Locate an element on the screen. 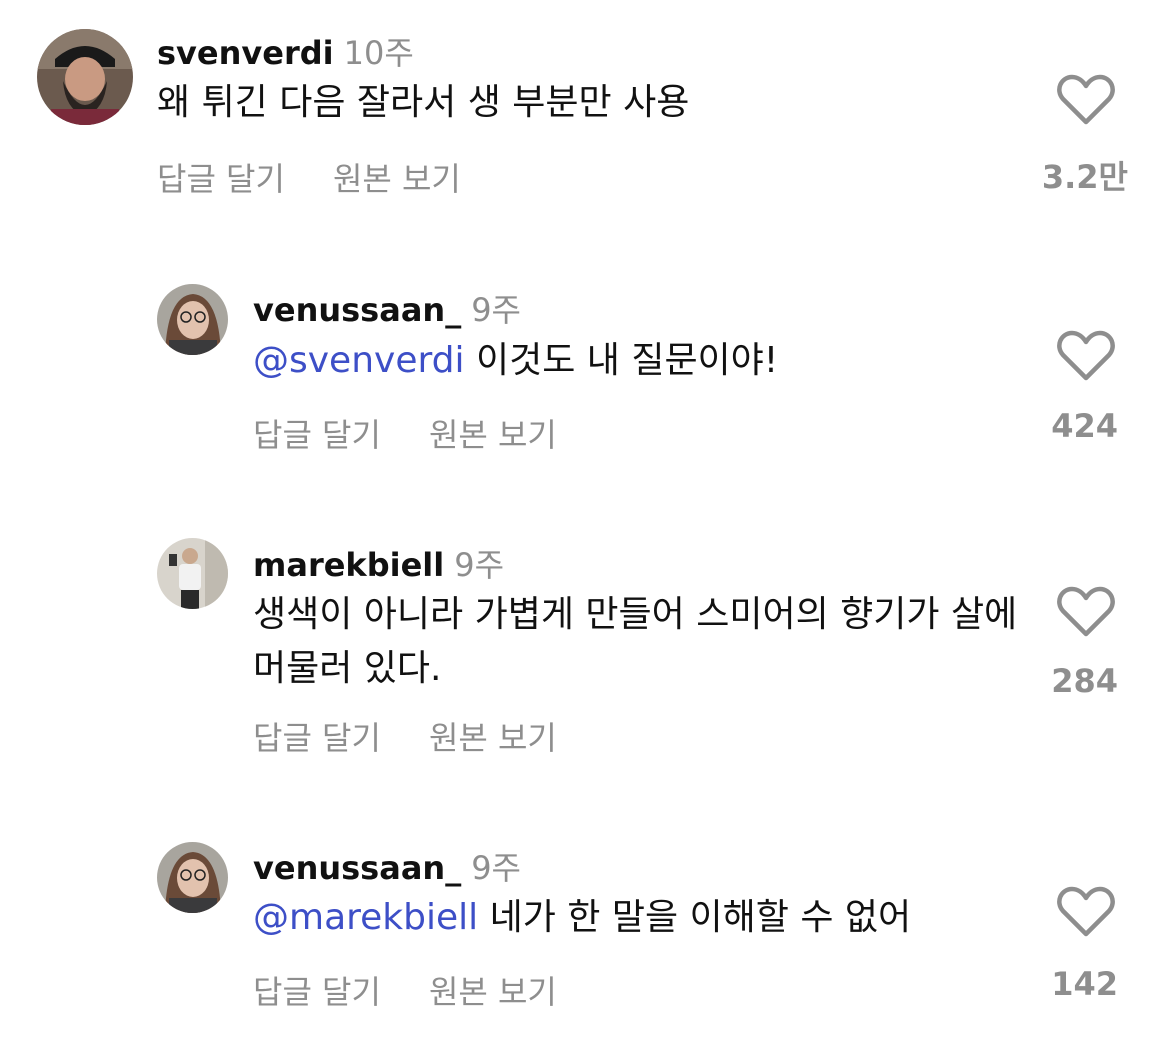  comment-body: 네가 한 말을 이해할 수 없어 is located at coordinates (700, 917).